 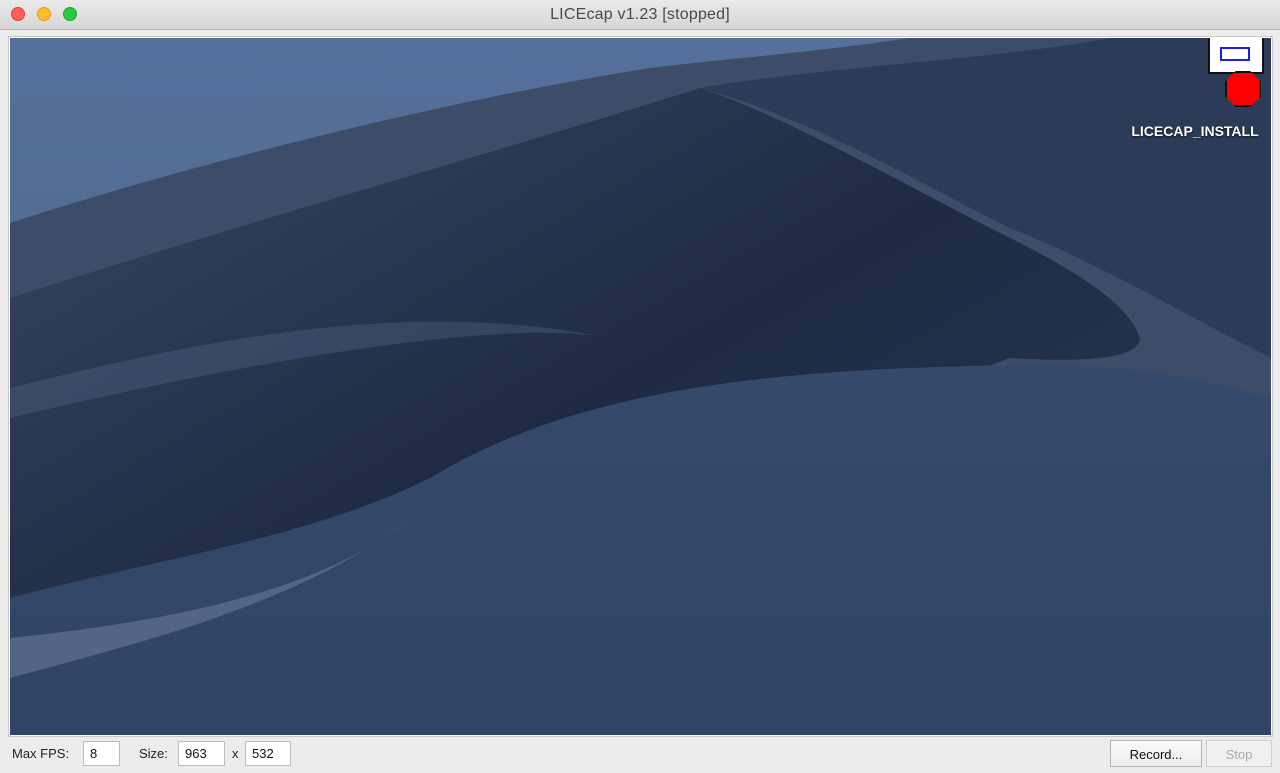 I want to click on window-title: LICEcap v1.23 [stopped], so click(x=640, y=14).